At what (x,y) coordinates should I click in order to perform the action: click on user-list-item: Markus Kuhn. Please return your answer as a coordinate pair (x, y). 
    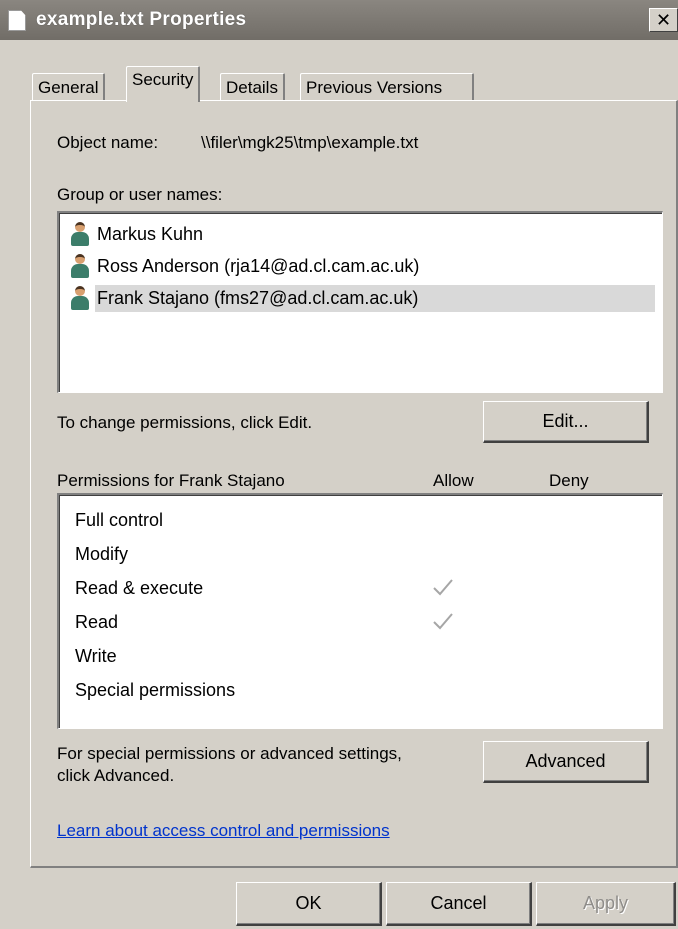
    Looking at the image, I should click on (362, 234).